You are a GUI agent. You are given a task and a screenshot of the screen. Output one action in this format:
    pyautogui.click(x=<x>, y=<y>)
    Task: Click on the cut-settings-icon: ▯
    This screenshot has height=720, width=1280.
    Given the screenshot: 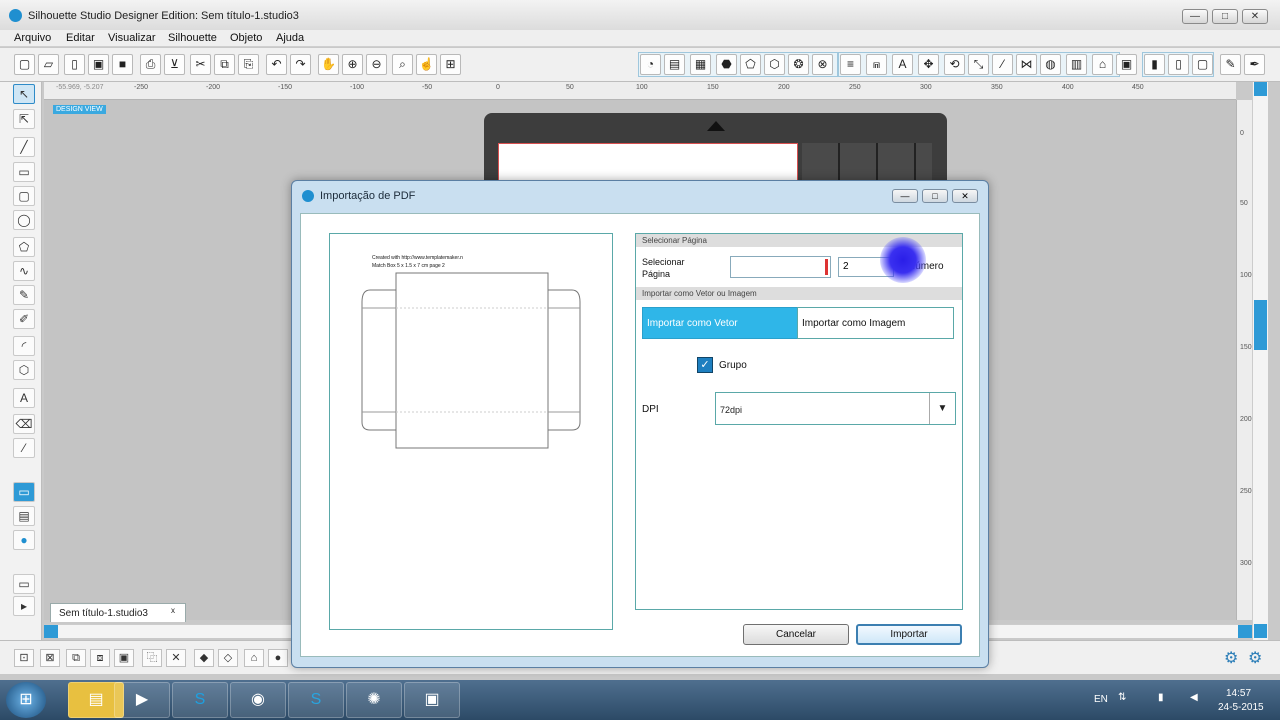 What is the action you would take?
    pyautogui.click(x=1178, y=64)
    